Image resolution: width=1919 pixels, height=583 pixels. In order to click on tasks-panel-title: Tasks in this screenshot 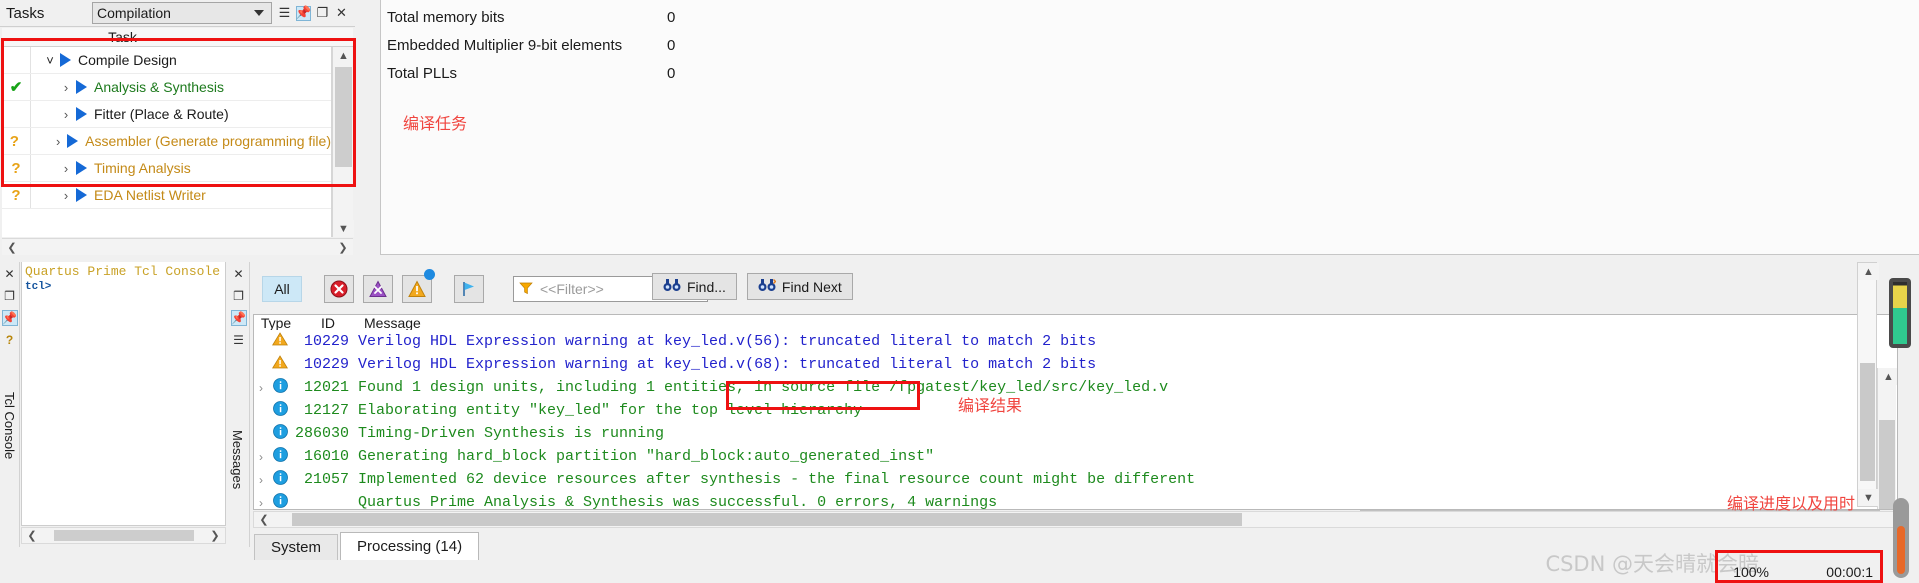, I will do `click(25, 13)`.